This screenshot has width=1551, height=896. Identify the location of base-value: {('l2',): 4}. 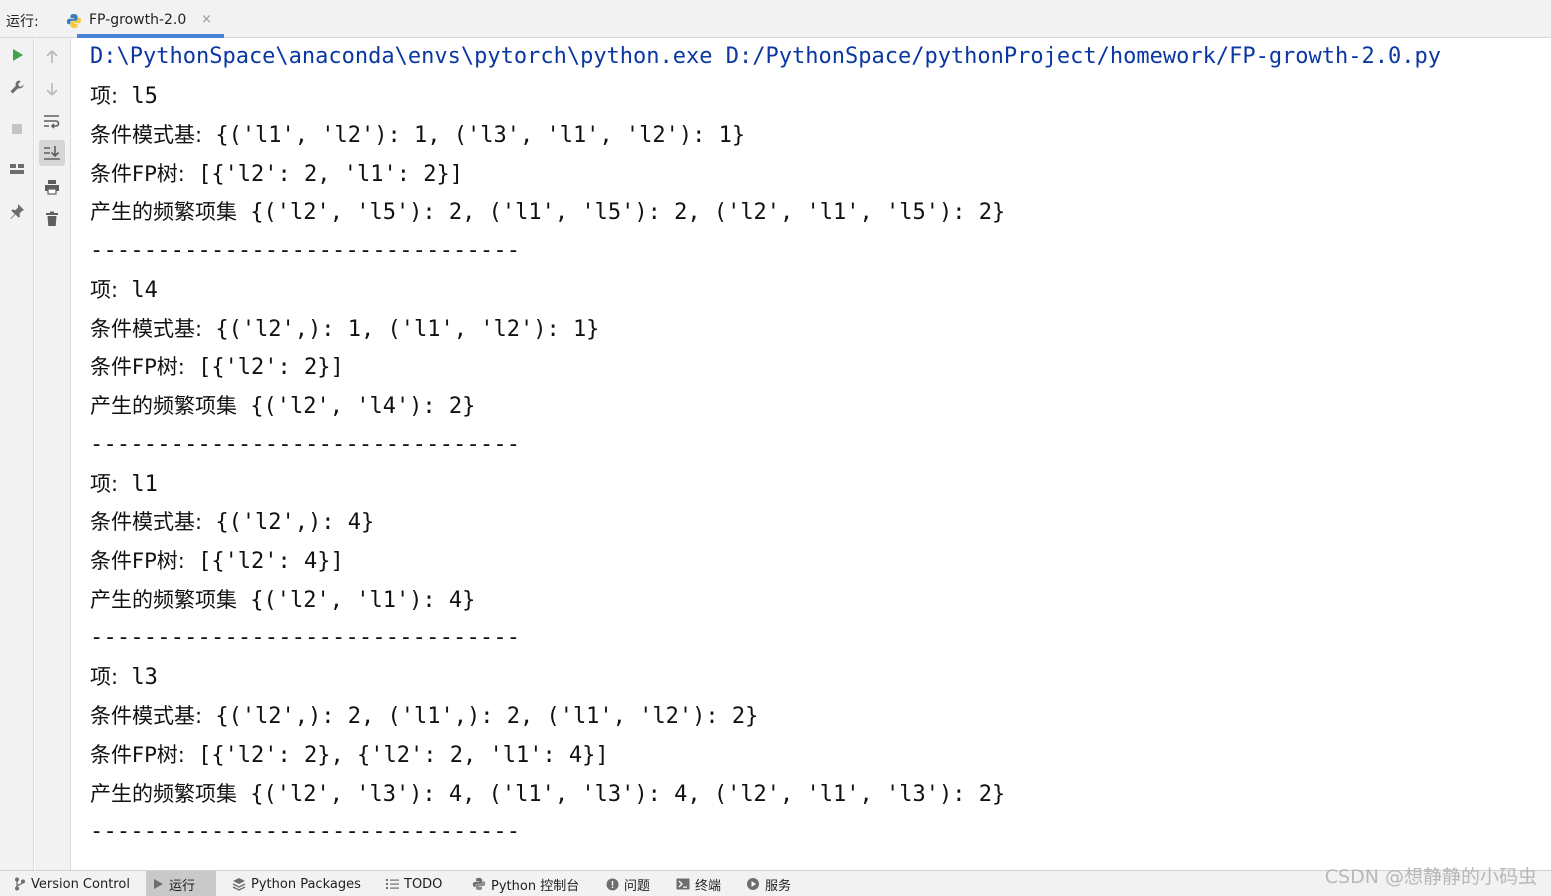
(288, 522).